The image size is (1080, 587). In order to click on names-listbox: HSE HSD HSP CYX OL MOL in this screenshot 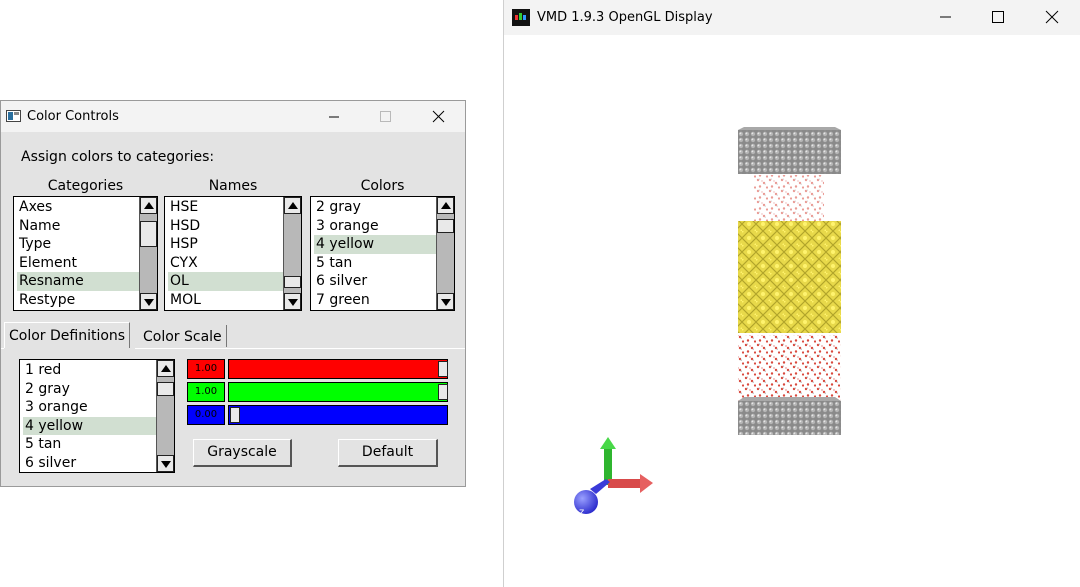, I will do `click(233, 253)`.